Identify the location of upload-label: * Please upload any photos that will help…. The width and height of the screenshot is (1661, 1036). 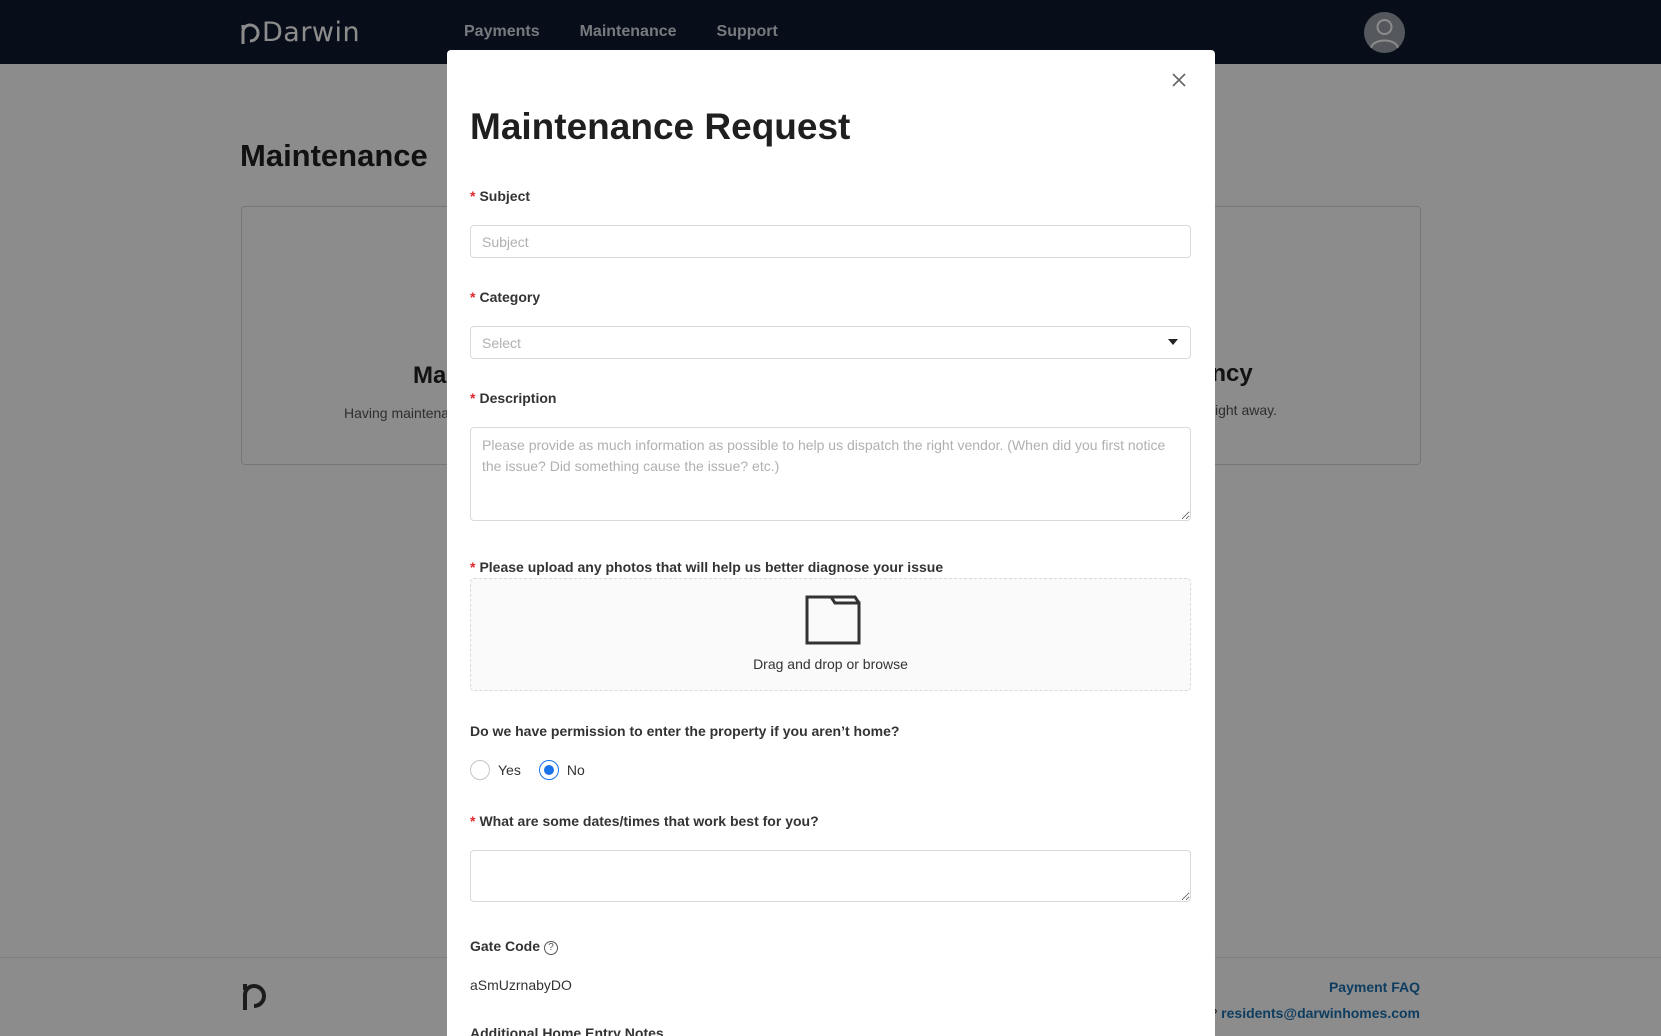
(707, 567).